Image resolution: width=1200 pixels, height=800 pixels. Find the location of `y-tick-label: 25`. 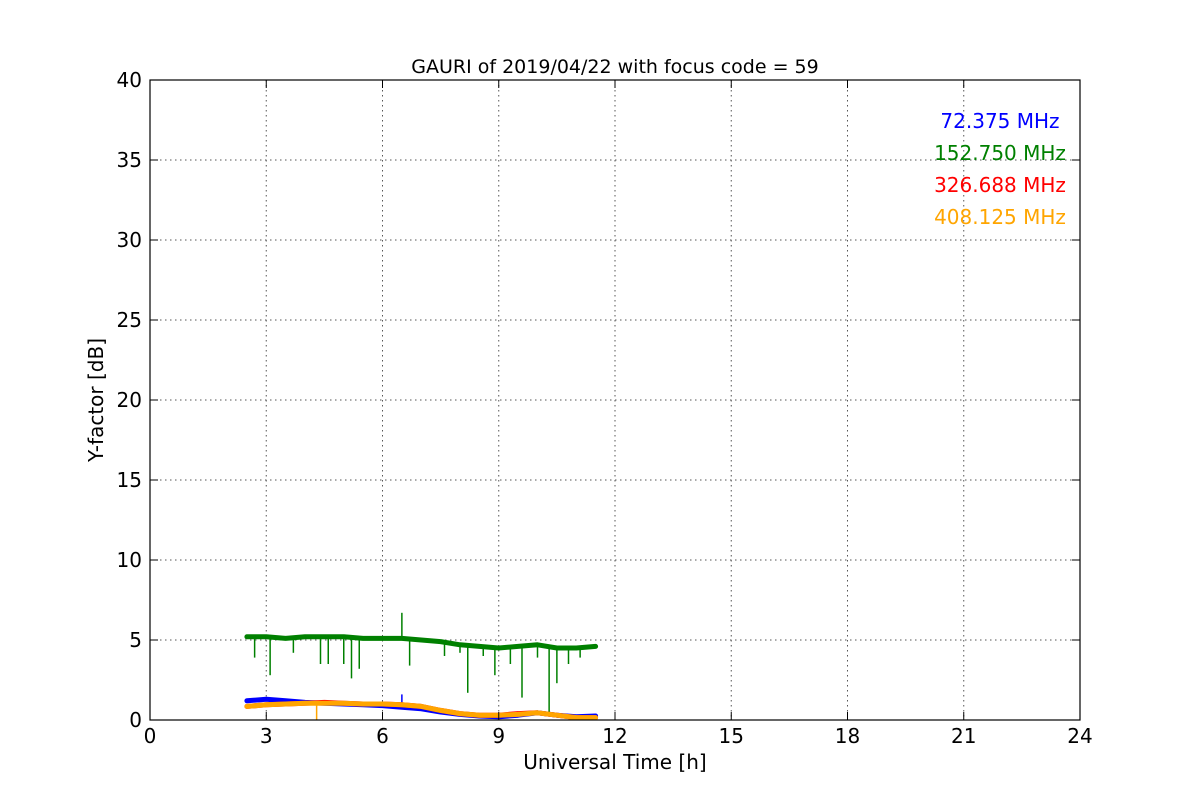

y-tick-label: 25 is located at coordinates (129, 320).